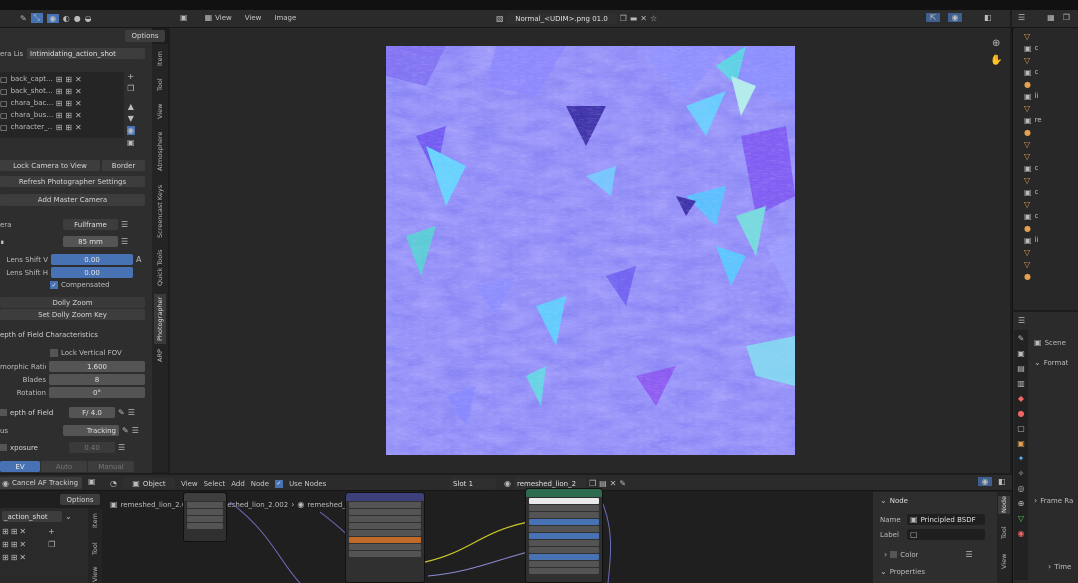 The width and height of the screenshot is (1078, 583). Describe the element at coordinates (1051, 17) in the screenshot. I see `filter-icon: ▦` at that location.